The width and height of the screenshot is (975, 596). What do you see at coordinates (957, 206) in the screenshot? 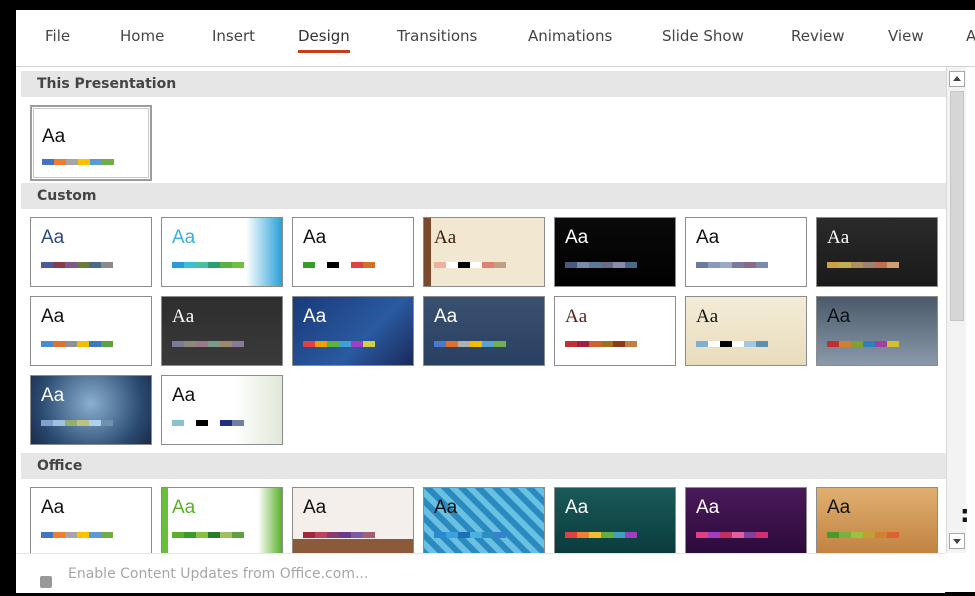
I see `scroll-thumb` at bounding box center [957, 206].